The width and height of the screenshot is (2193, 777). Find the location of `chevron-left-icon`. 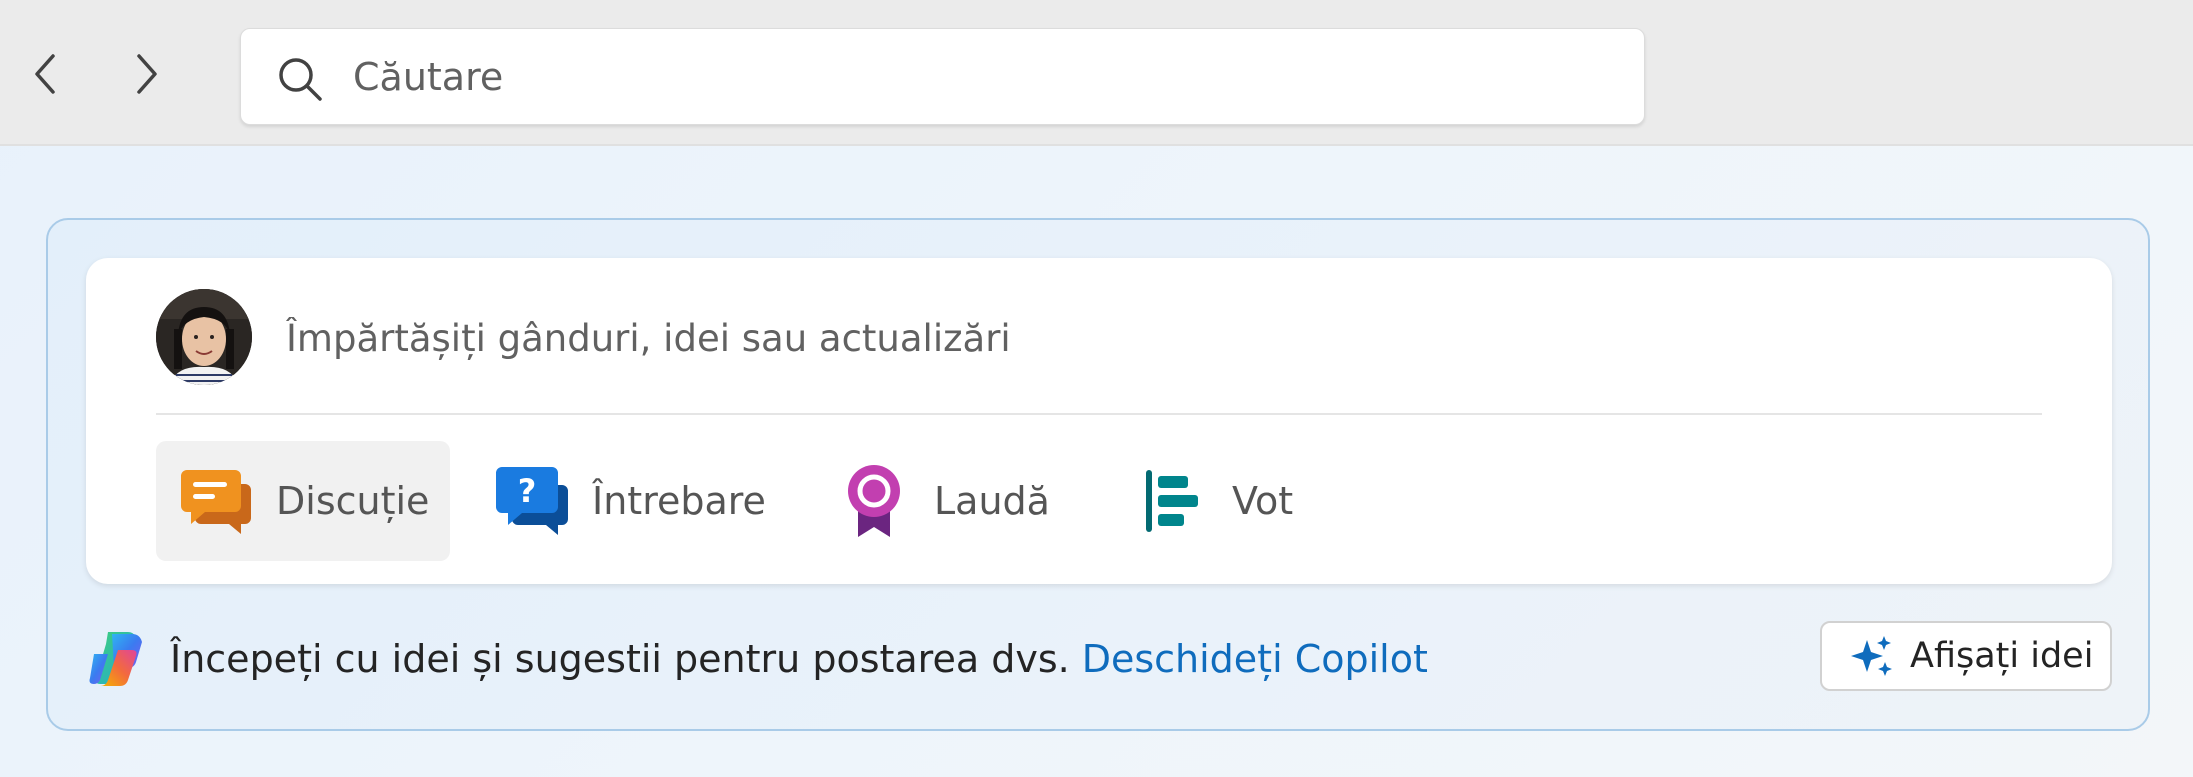

chevron-left-icon is located at coordinates (45, 74).